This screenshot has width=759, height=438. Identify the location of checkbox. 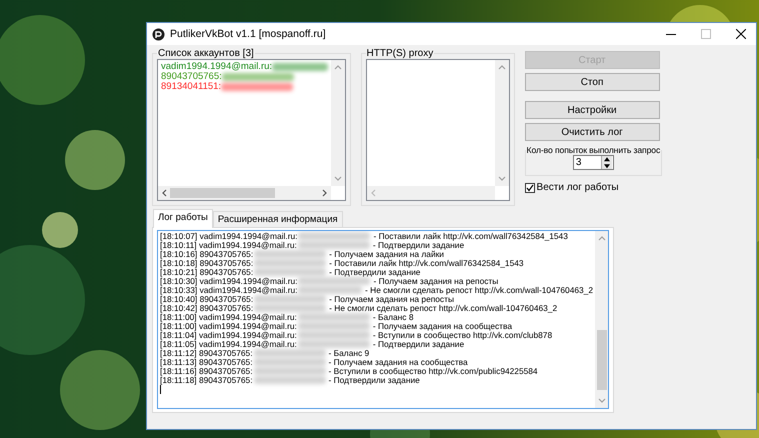
(529, 187).